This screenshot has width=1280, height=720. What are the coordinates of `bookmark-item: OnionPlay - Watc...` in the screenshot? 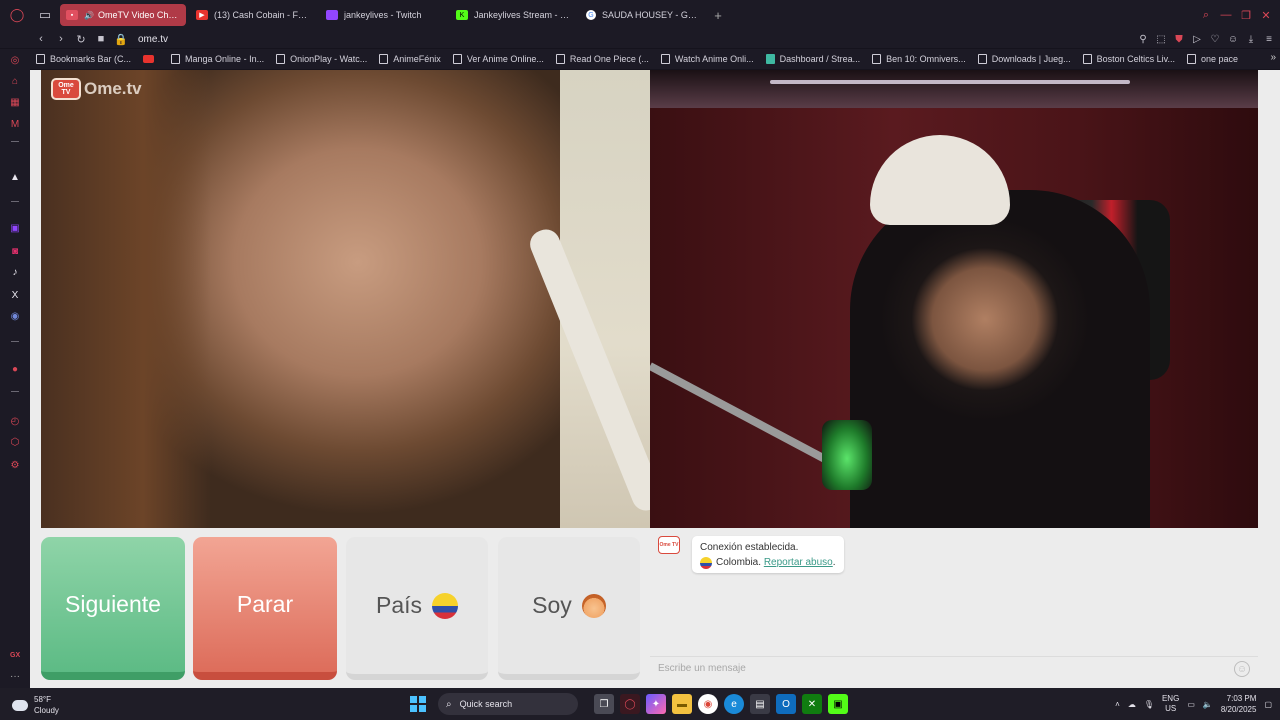 It's located at (321, 59).